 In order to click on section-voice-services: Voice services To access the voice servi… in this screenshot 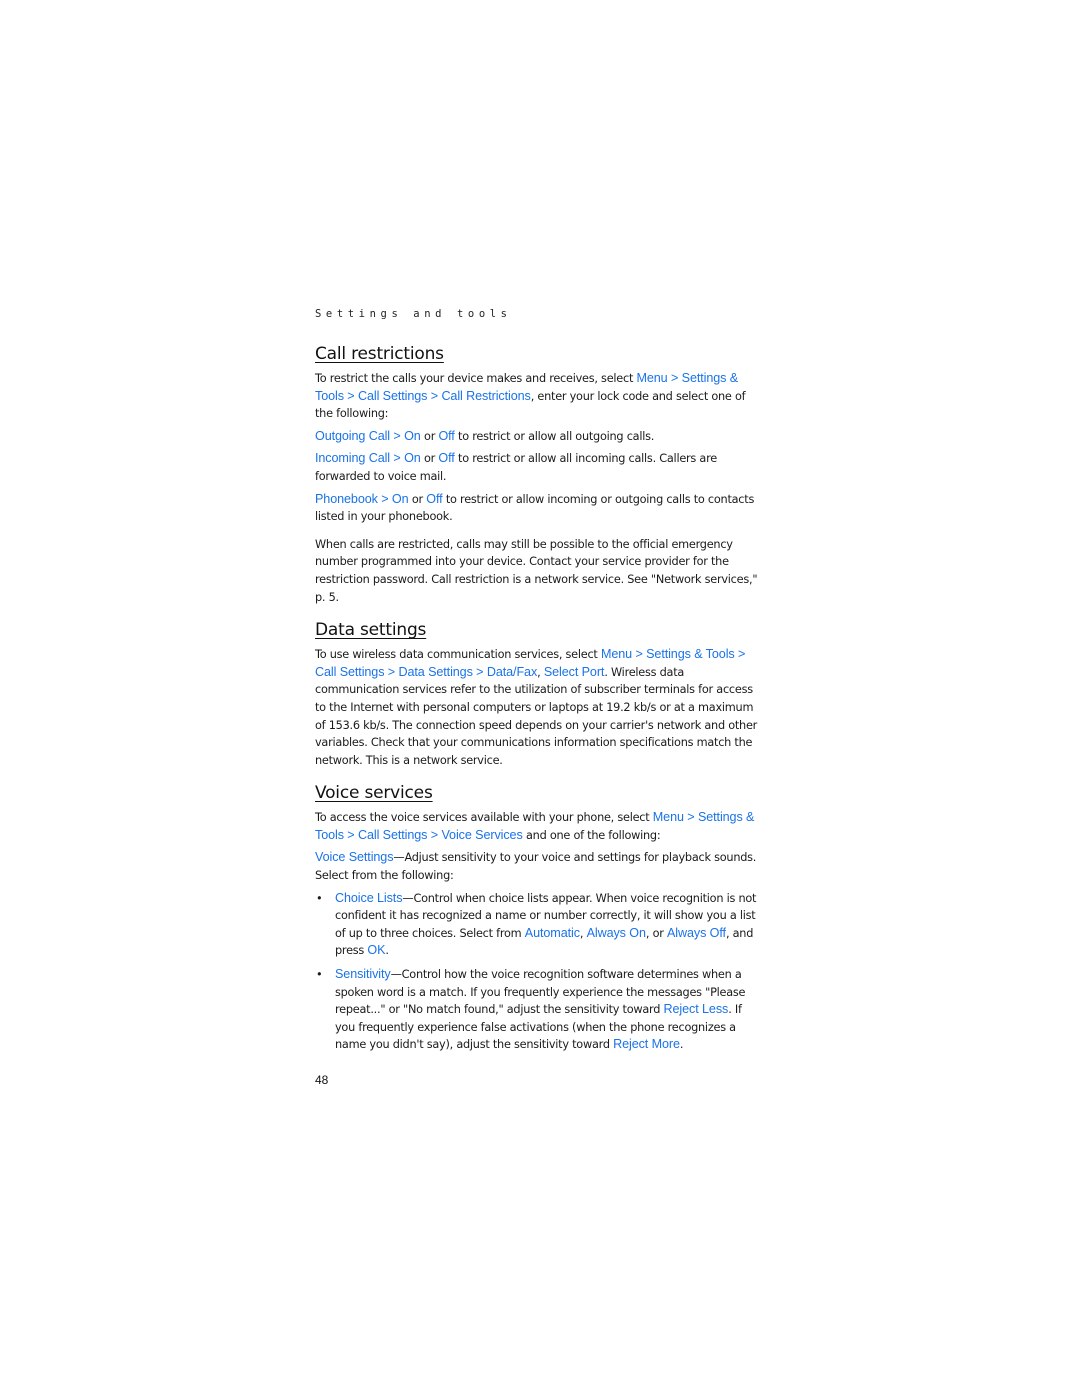, I will do `click(537, 918)`.